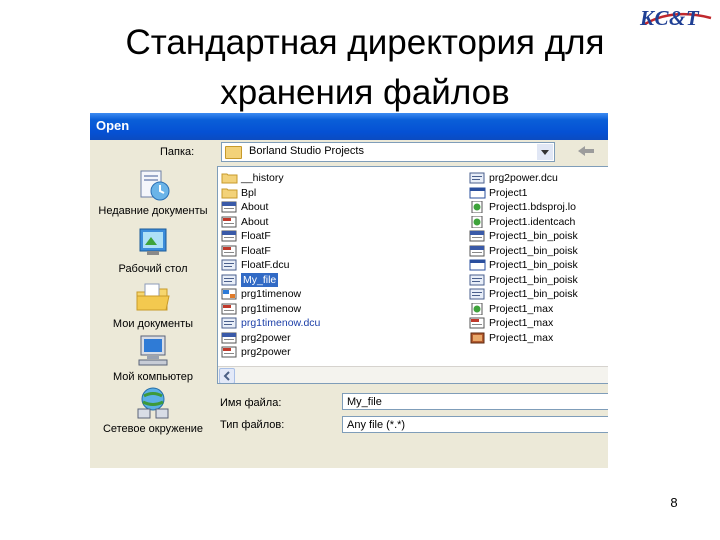 This screenshot has width=720, height=540. What do you see at coordinates (153, 351) in the screenshot?
I see `my-computer-icon` at bounding box center [153, 351].